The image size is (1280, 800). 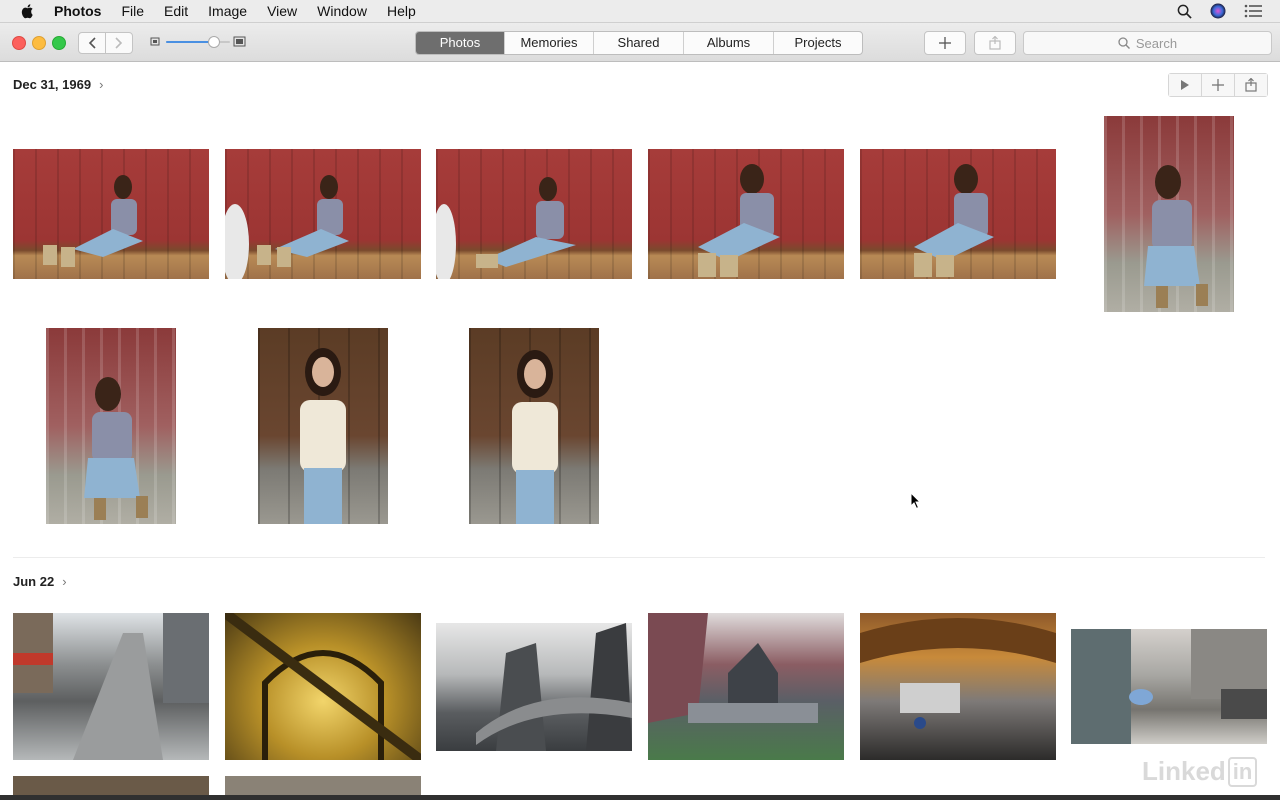 I want to click on slideshow-button, so click(x=1185, y=85).